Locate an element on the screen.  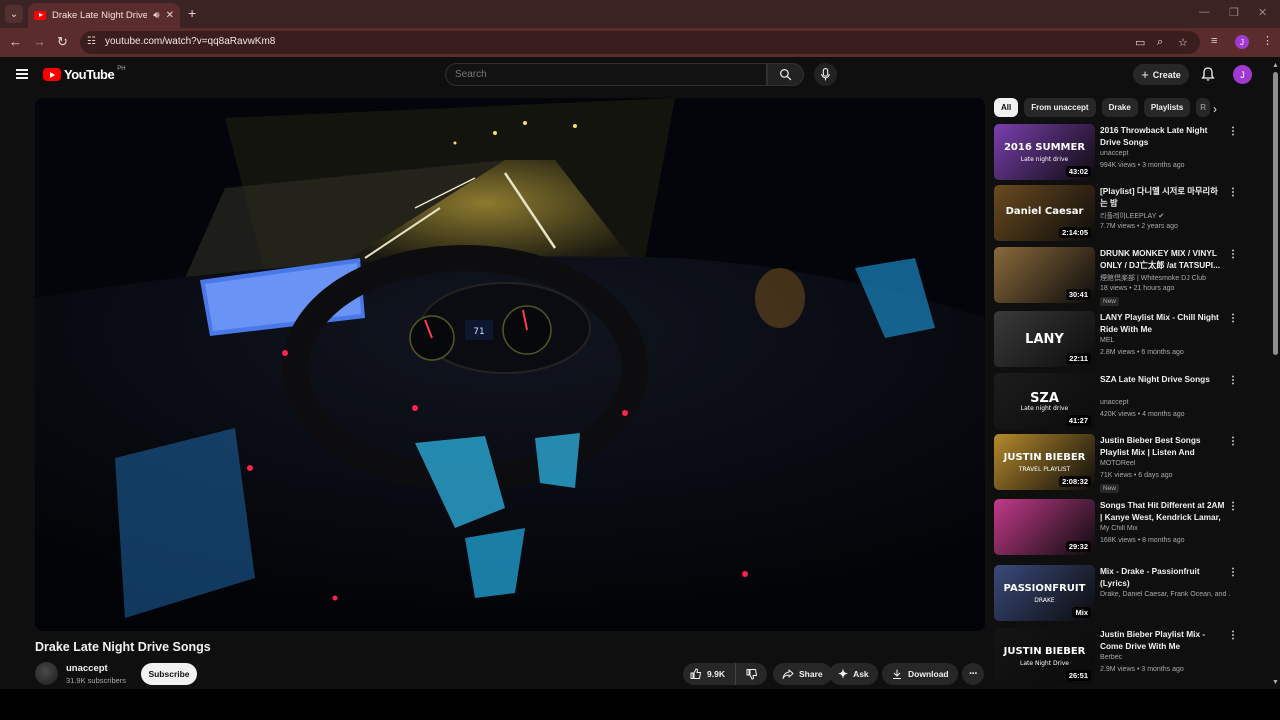
video-thumbnail: SZA Late night drive 41:27 is located at coordinates (1044, 401).